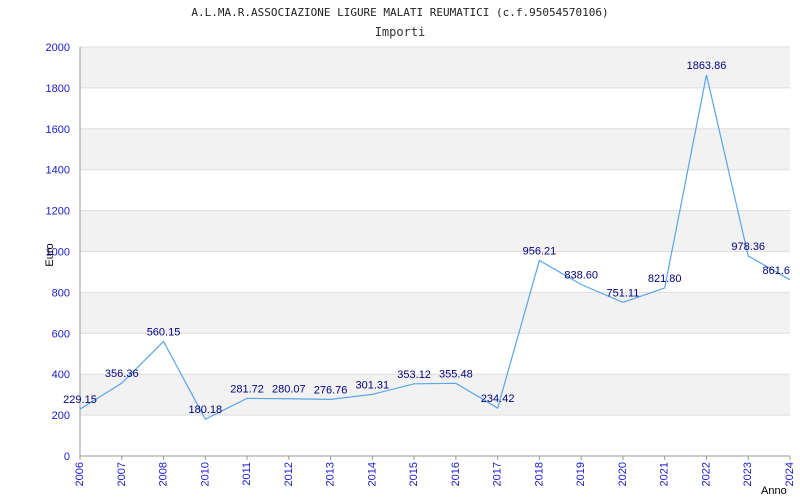 This screenshot has width=800, height=500. What do you see at coordinates (80, 474) in the screenshot?
I see `x-tick-label: 2006` at bounding box center [80, 474].